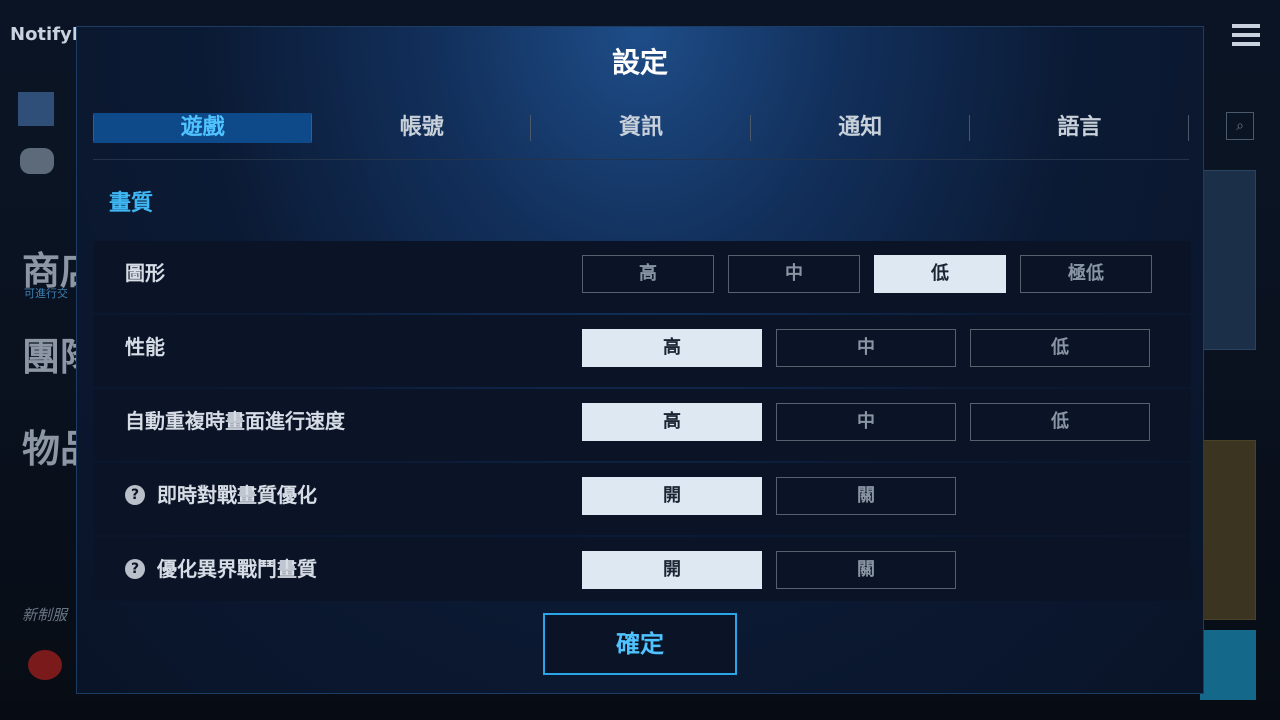  What do you see at coordinates (145, 273) in the screenshot?
I see `setting-label-graphics: 圖形` at bounding box center [145, 273].